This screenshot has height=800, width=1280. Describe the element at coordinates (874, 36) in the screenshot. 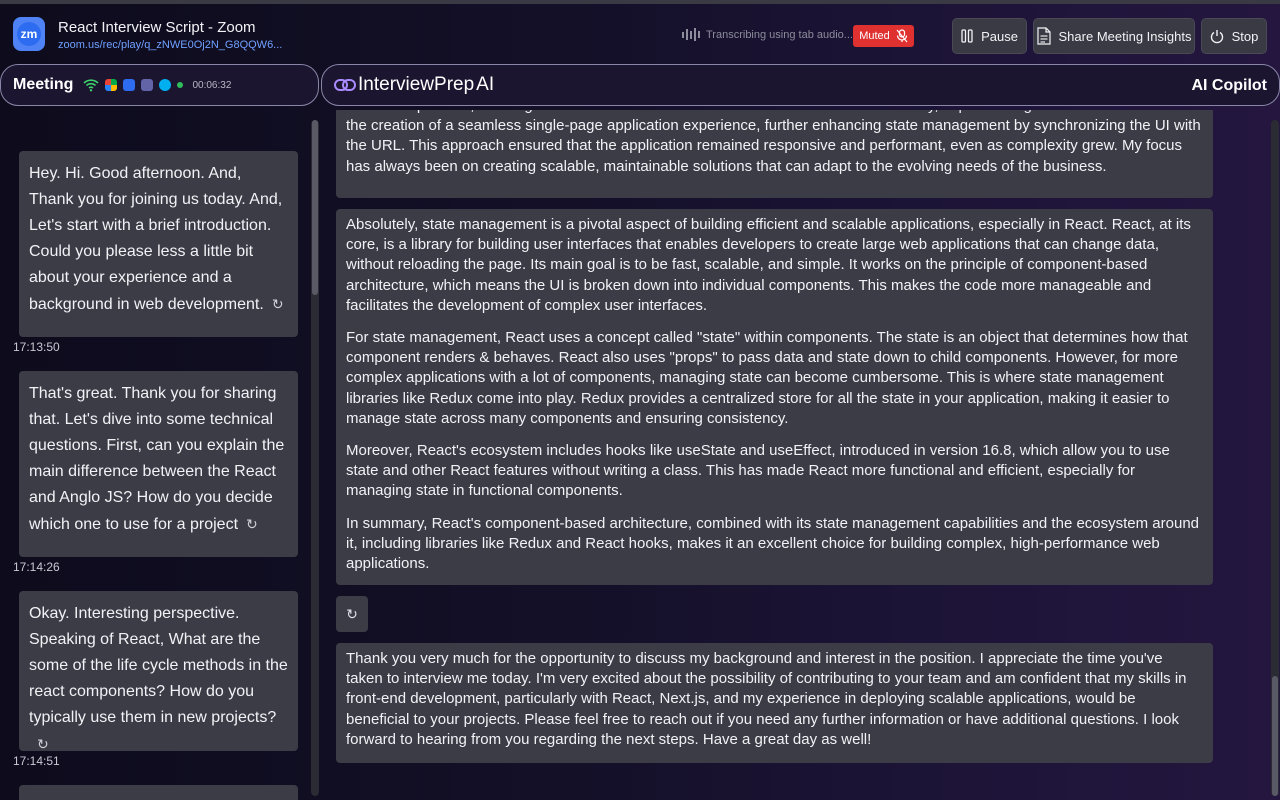

I see `muted-label: Muted` at that location.